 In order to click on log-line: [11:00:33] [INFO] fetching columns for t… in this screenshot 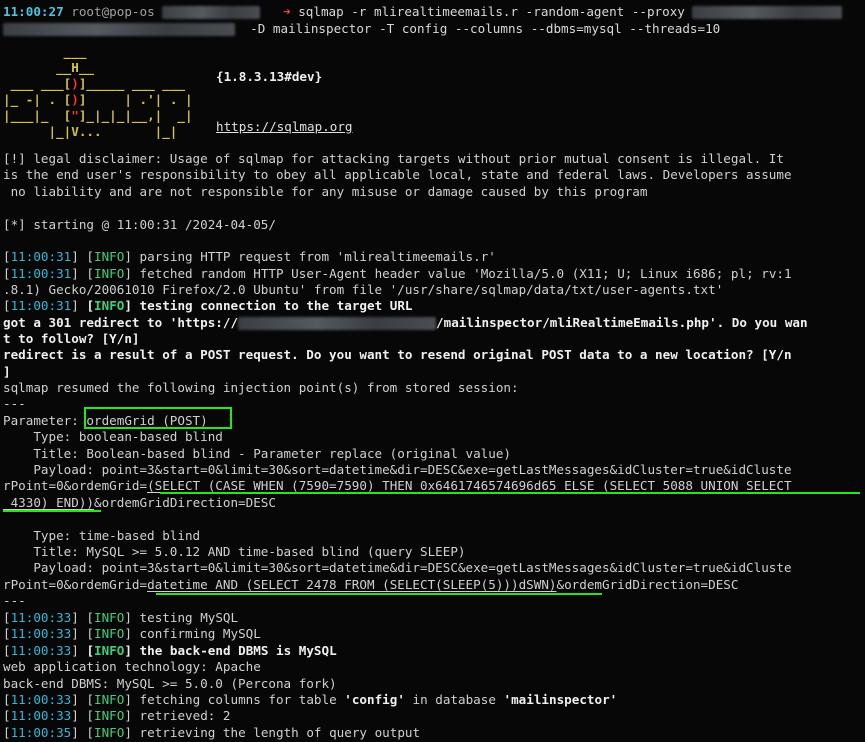, I will do `click(310, 699)`.